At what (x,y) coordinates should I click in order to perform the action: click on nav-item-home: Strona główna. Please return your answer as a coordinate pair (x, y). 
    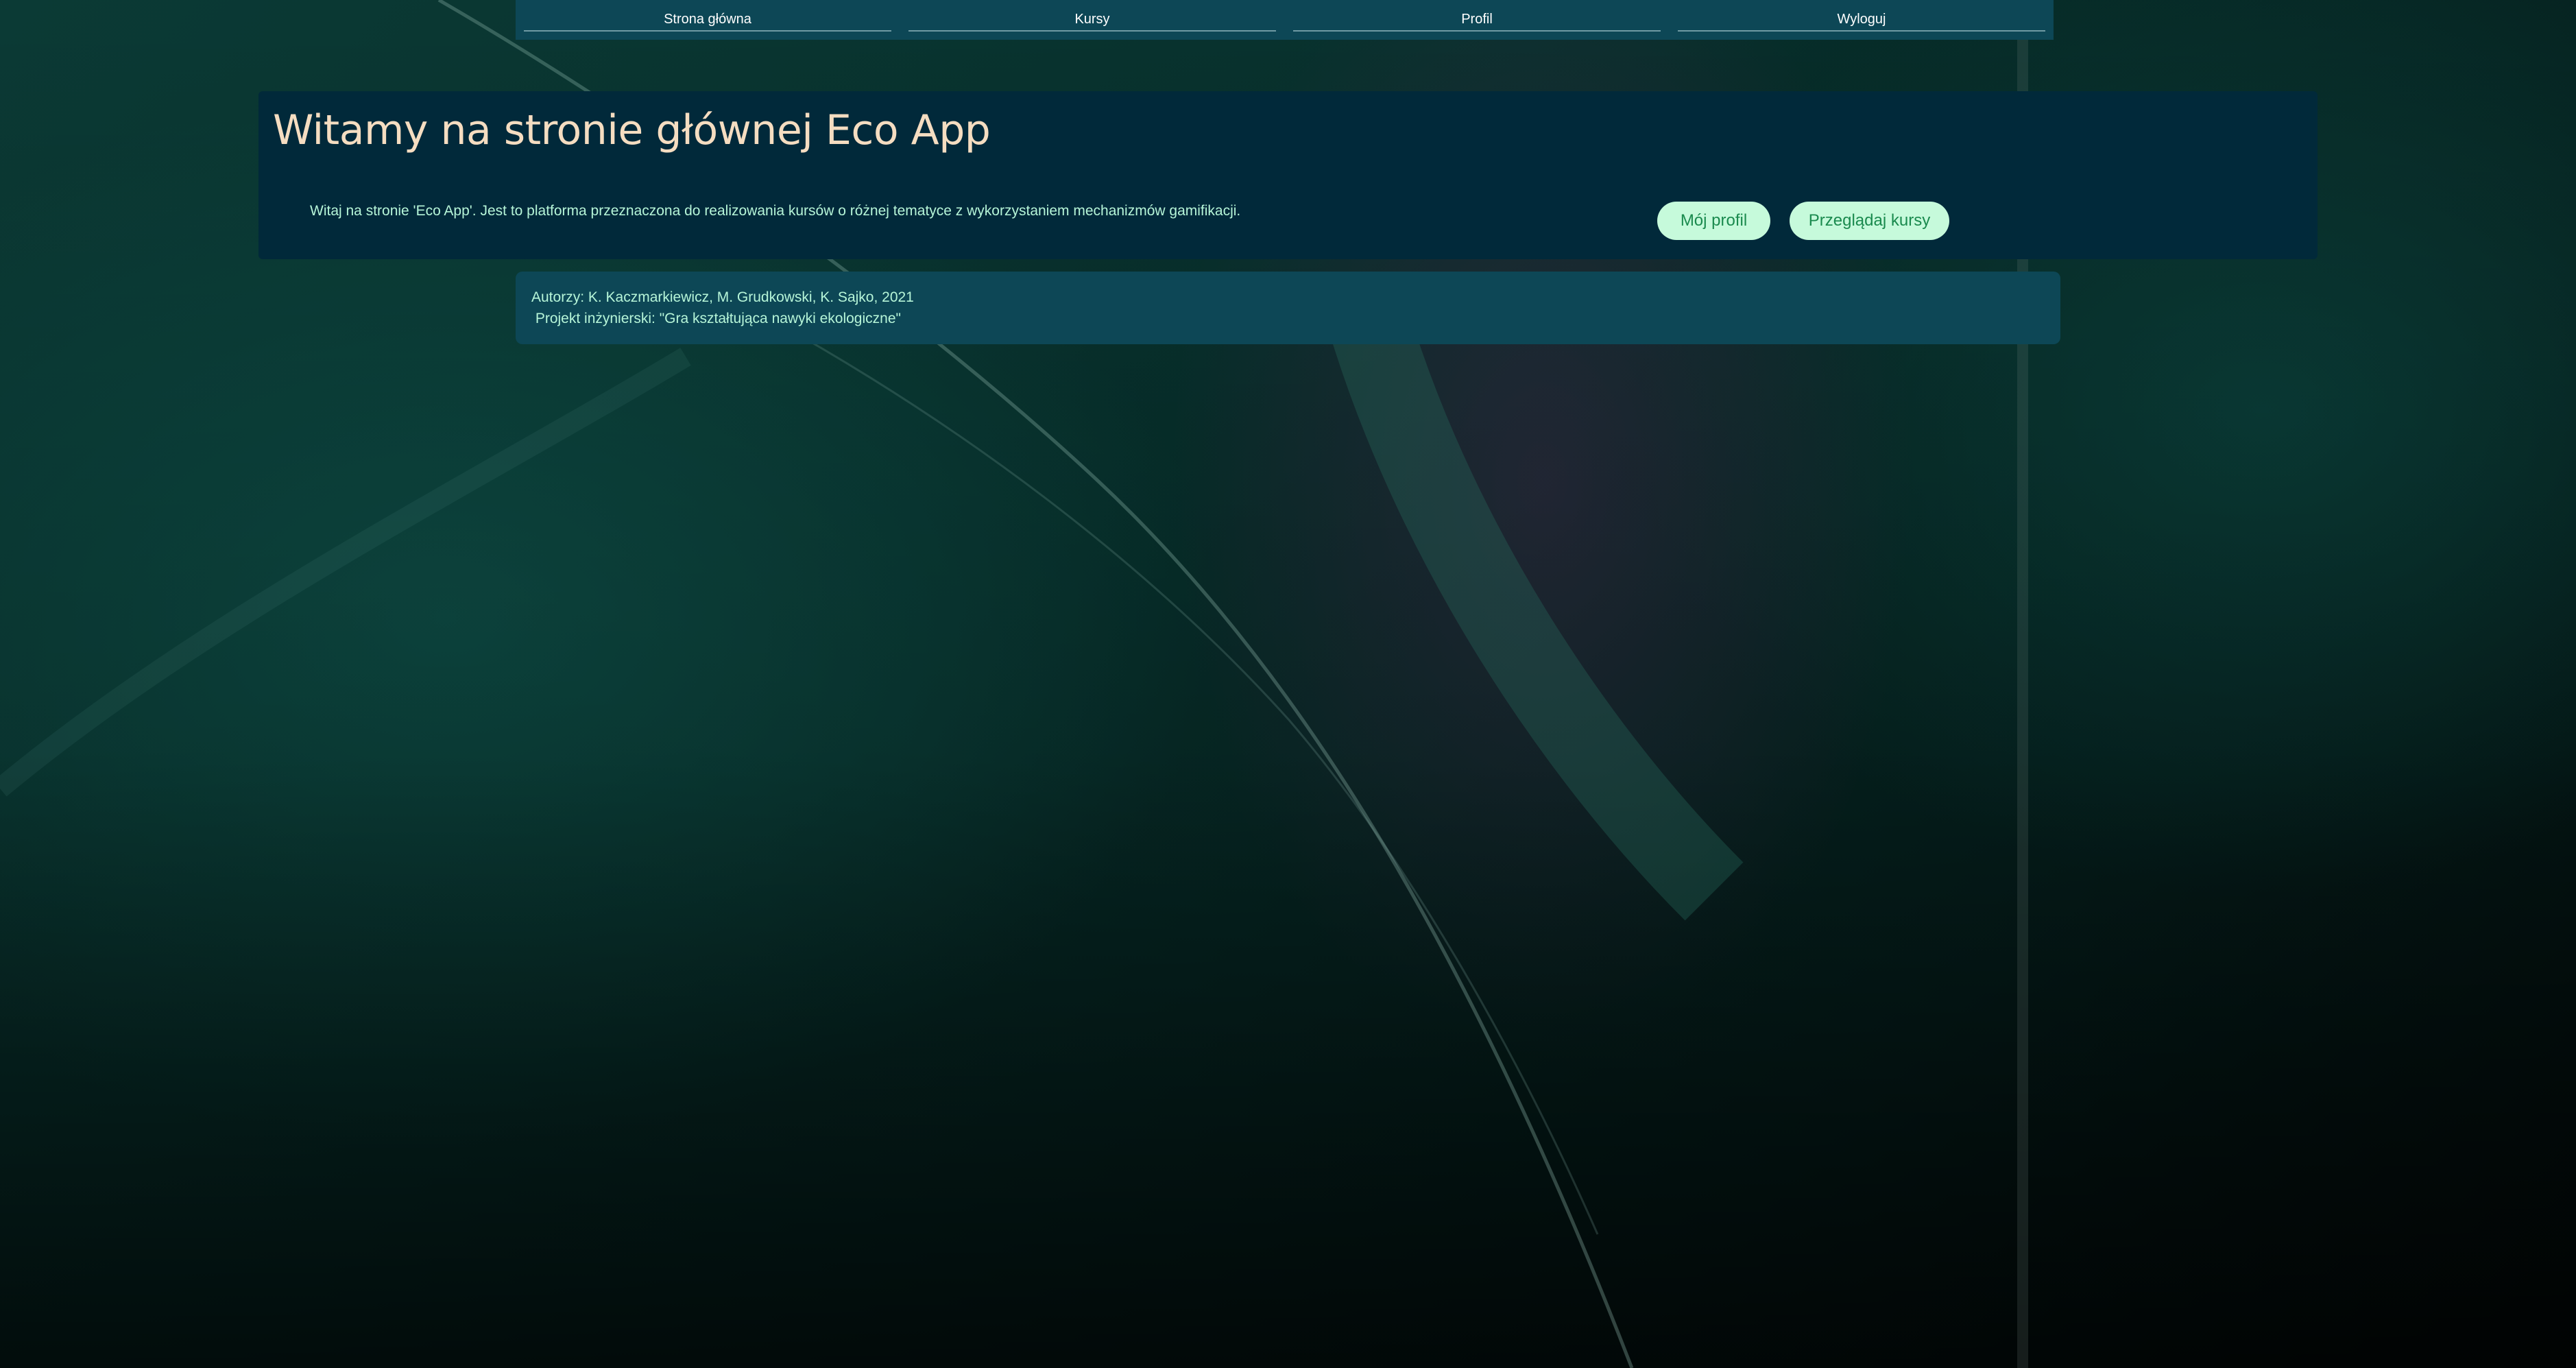
    Looking at the image, I should click on (708, 16).